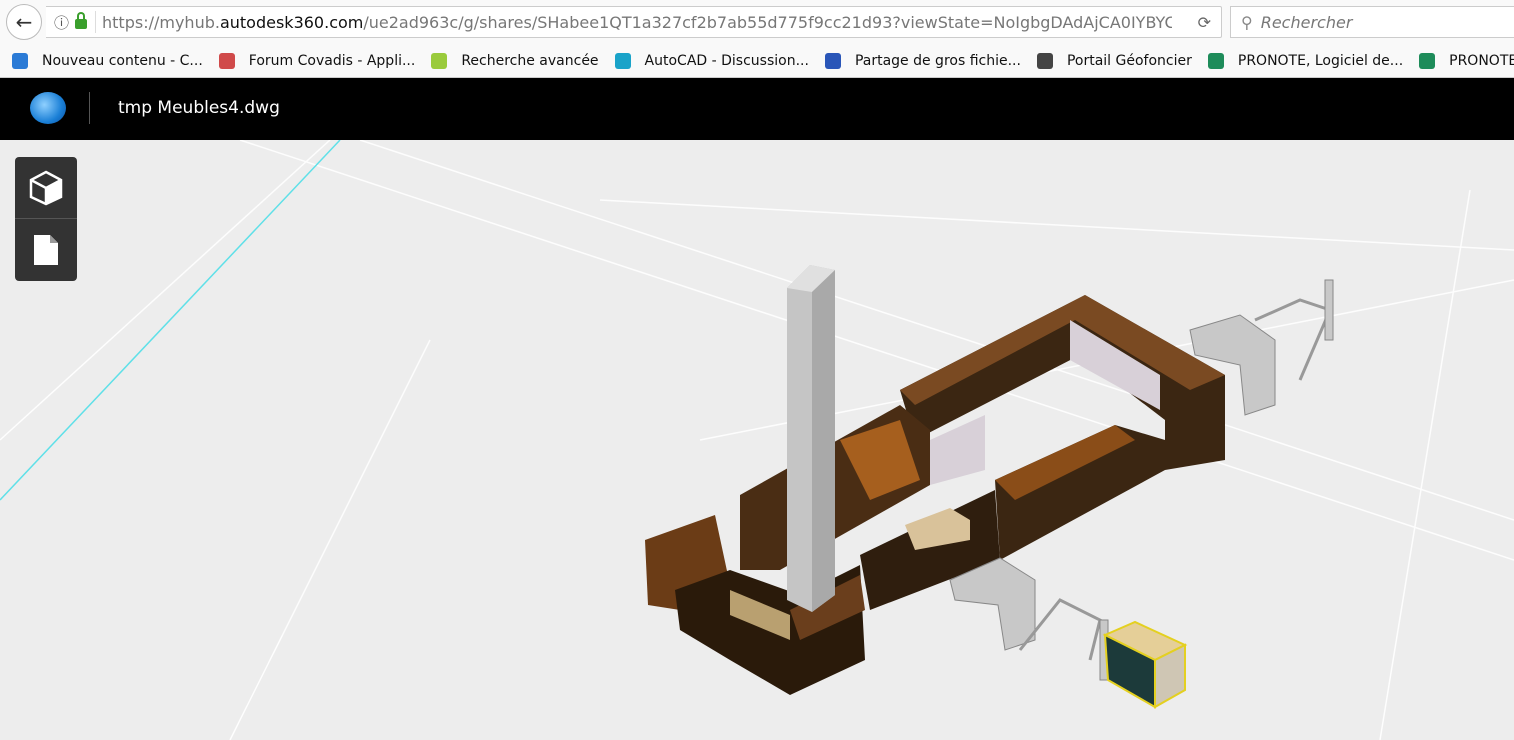 The height and width of the screenshot is (740, 1514). I want to click on autodesk360-logo, so click(48, 108).